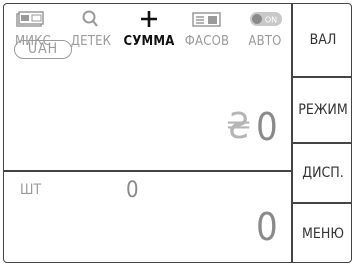 This screenshot has height=267, width=356. What do you see at coordinates (207, 32) in the screenshot?
I see `mode-batch-button: ФАСОВ` at bounding box center [207, 32].